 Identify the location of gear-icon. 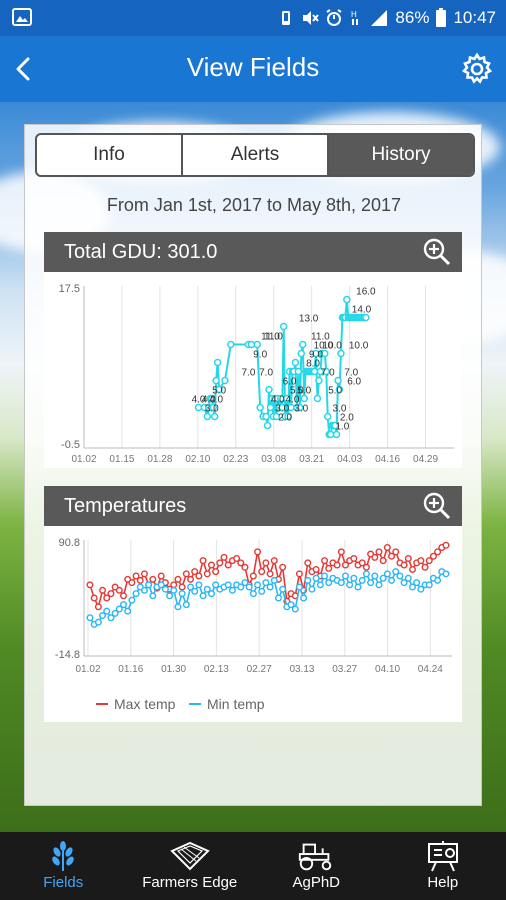
(477, 69).